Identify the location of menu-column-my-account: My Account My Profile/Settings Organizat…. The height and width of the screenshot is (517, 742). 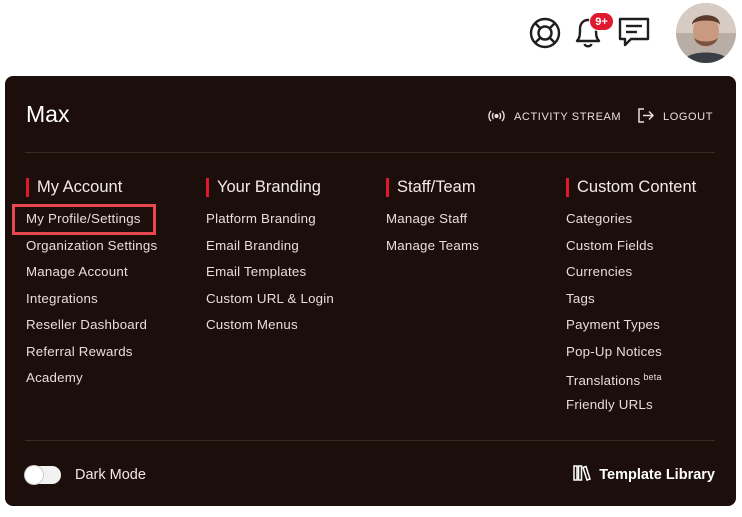
(106, 286).